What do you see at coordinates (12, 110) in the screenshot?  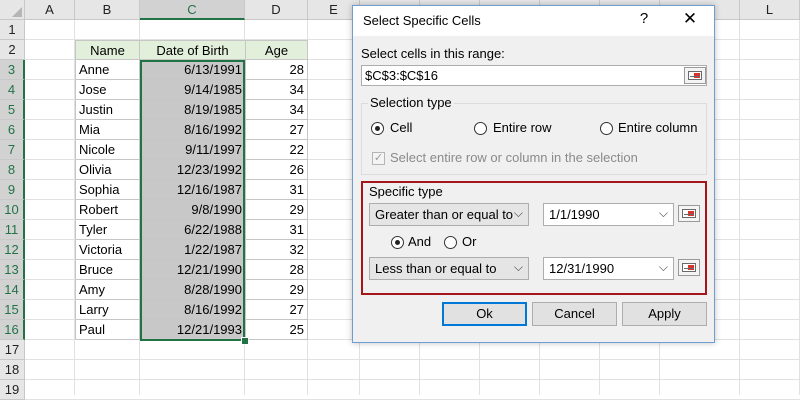 I see `row-header-5: 5` at bounding box center [12, 110].